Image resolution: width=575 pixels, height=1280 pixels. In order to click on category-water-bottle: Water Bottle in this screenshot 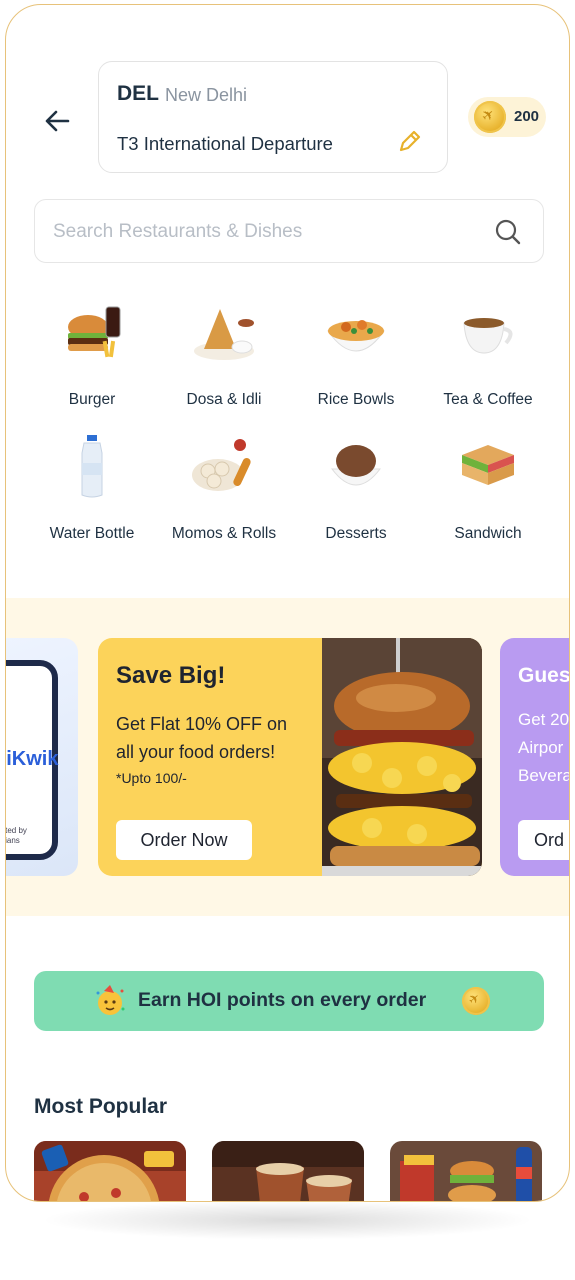, I will do `click(92, 495)`.